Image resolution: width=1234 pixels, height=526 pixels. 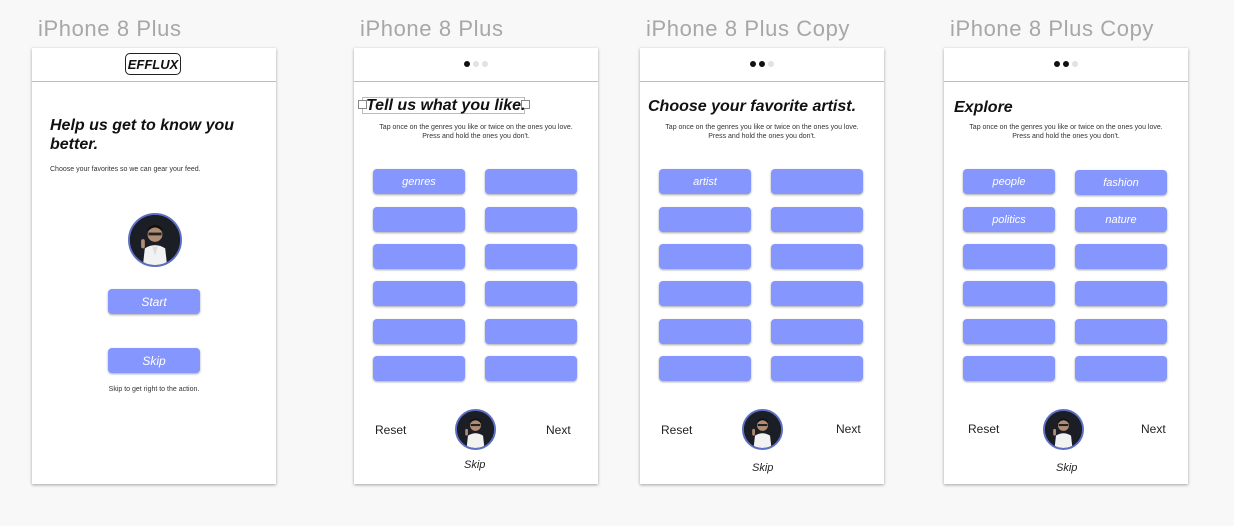 I want to click on skip-button: Skip, so click(x=154, y=360).